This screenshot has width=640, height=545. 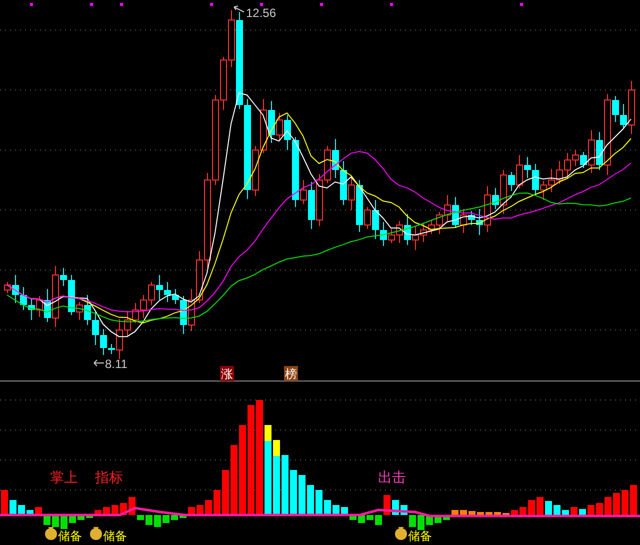 What do you see at coordinates (64, 478) in the screenshot?
I see `indicator-label: 掌上` at bounding box center [64, 478].